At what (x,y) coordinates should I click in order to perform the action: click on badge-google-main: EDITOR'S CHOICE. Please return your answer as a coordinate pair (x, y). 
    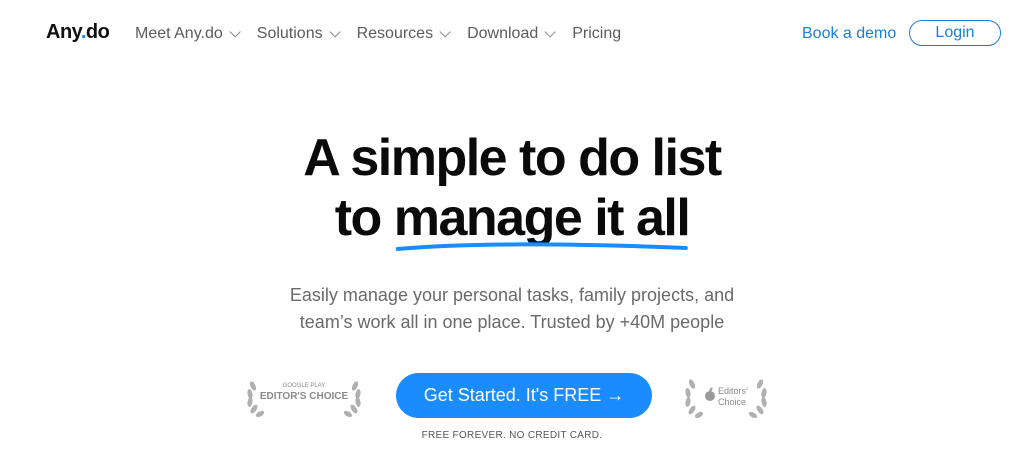
    Looking at the image, I should click on (304, 396).